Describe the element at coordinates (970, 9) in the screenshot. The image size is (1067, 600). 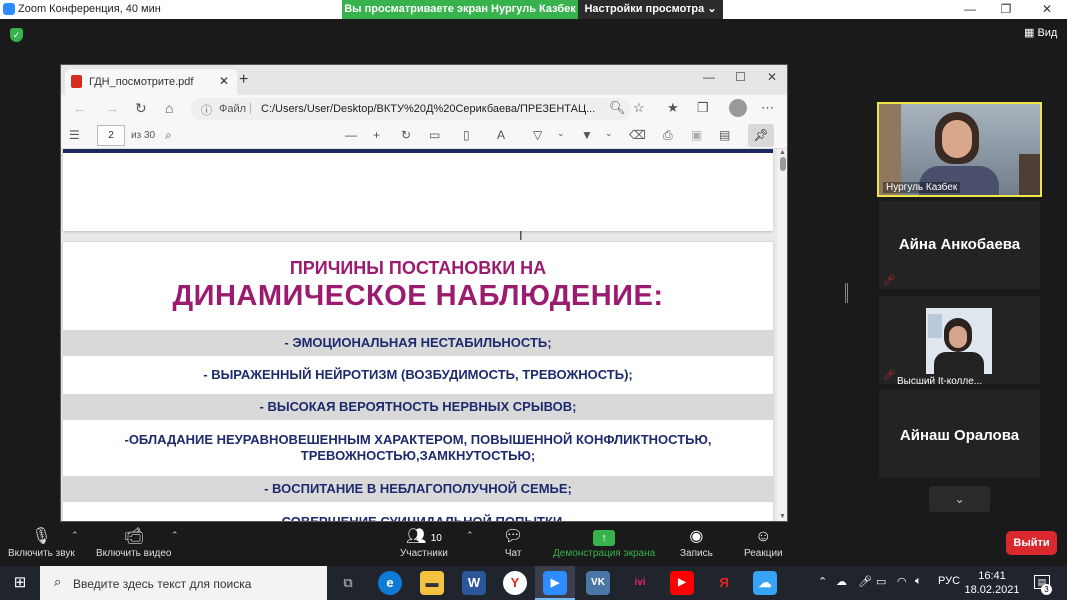
I see `minimize-button: —` at that location.